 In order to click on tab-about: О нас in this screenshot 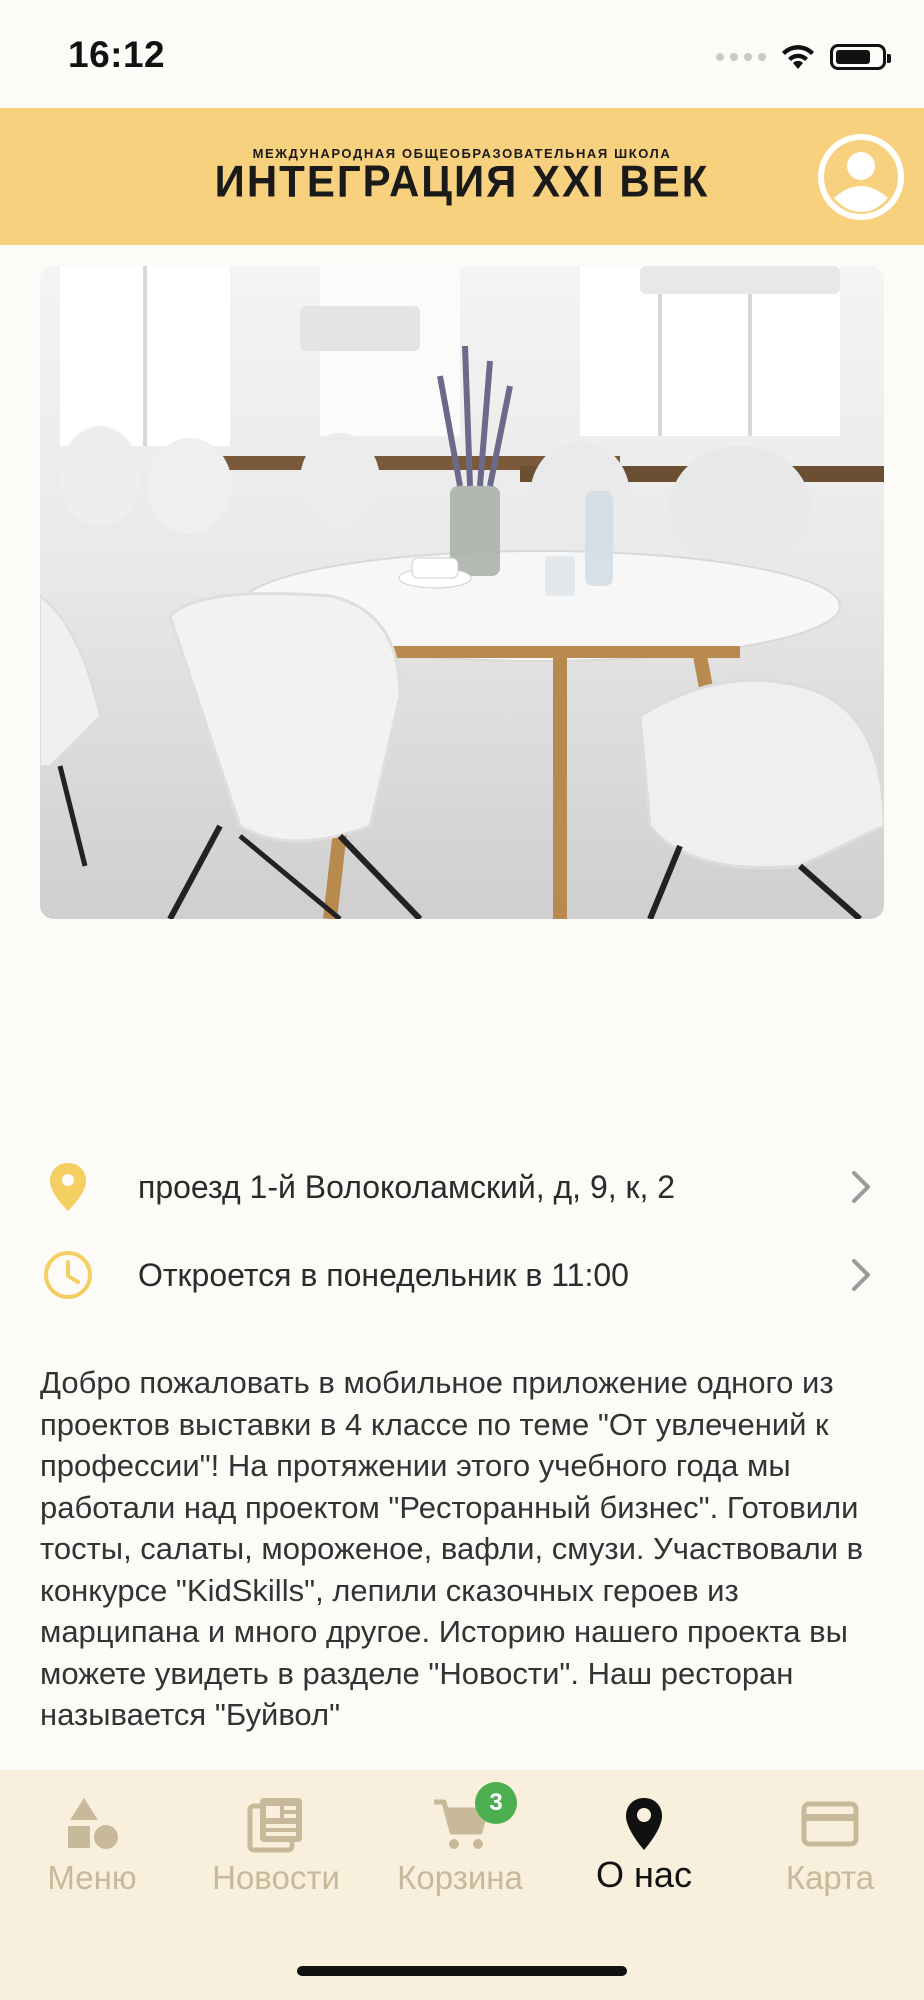, I will do `click(644, 1845)`.